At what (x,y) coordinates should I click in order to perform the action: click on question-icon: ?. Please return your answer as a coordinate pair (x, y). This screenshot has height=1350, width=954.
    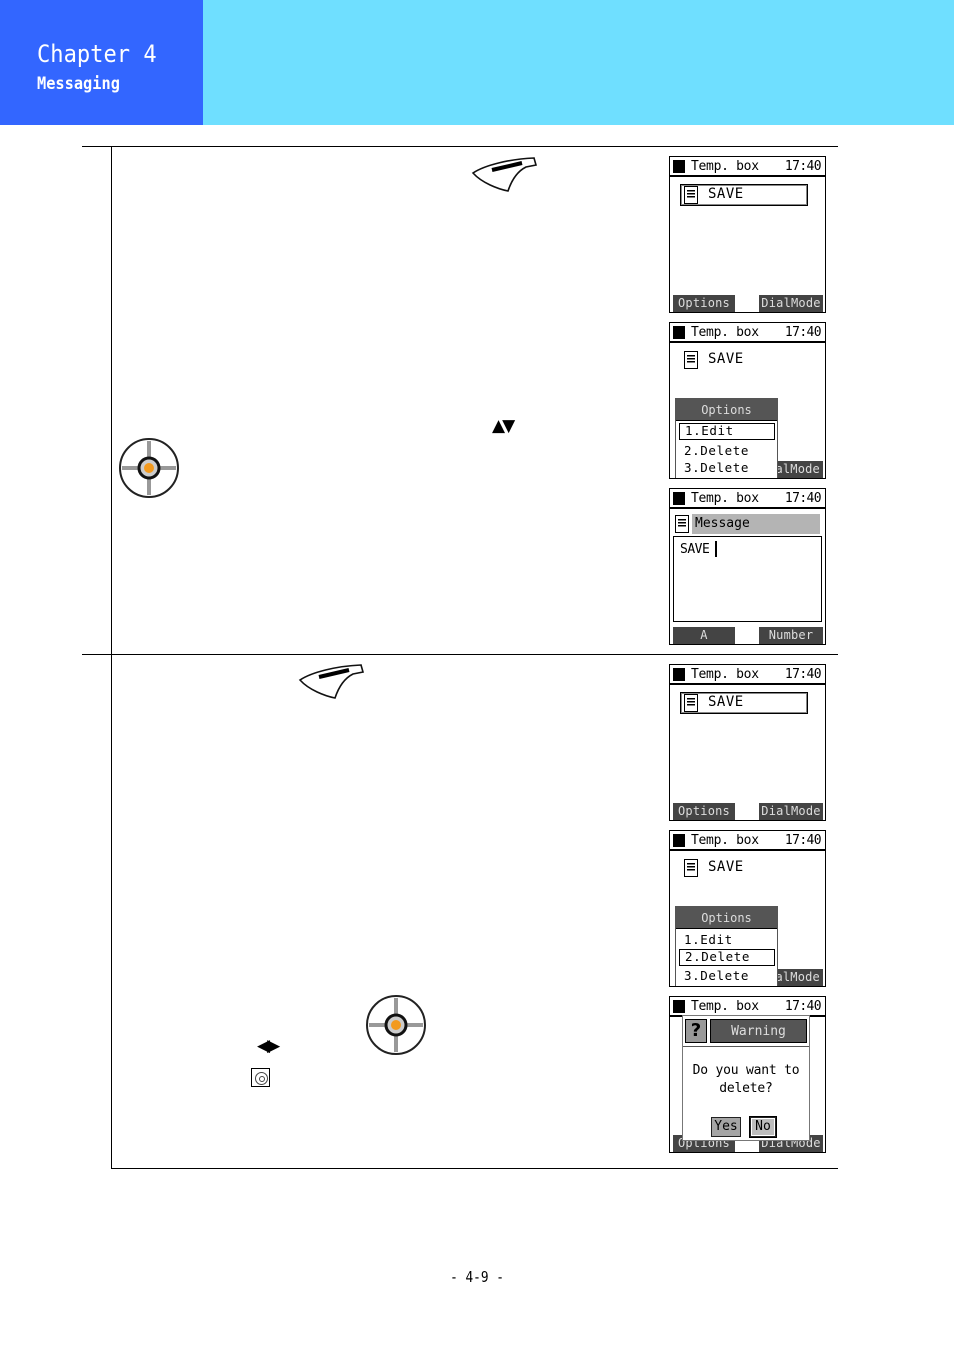
    Looking at the image, I should click on (696, 1031).